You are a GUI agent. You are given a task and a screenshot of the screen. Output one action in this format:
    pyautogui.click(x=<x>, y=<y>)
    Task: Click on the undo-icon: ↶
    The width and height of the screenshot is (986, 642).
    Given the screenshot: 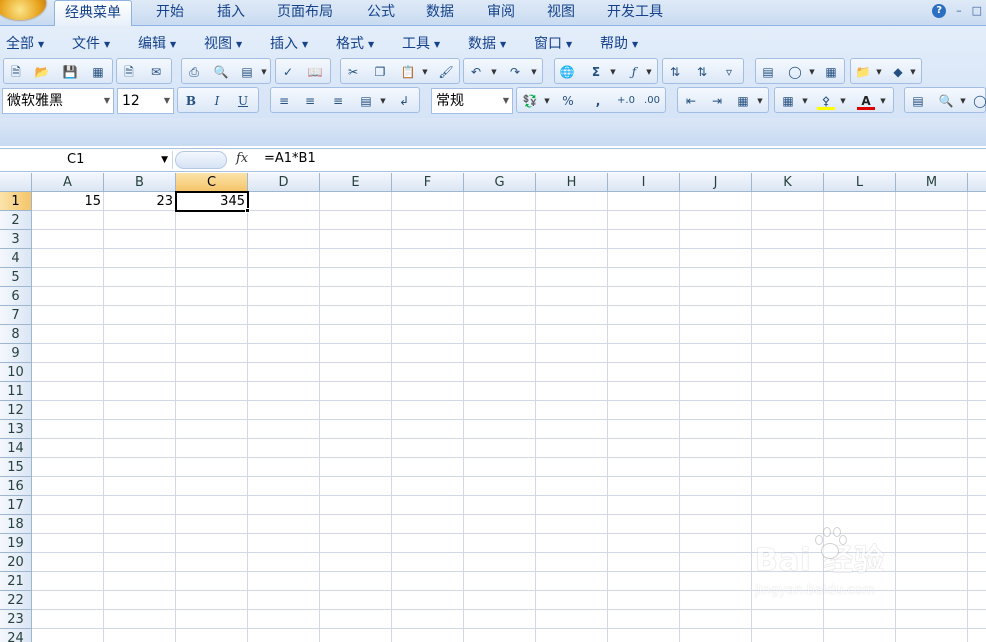 What is the action you would take?
    pyautogui.click(x=476, y=72)
    